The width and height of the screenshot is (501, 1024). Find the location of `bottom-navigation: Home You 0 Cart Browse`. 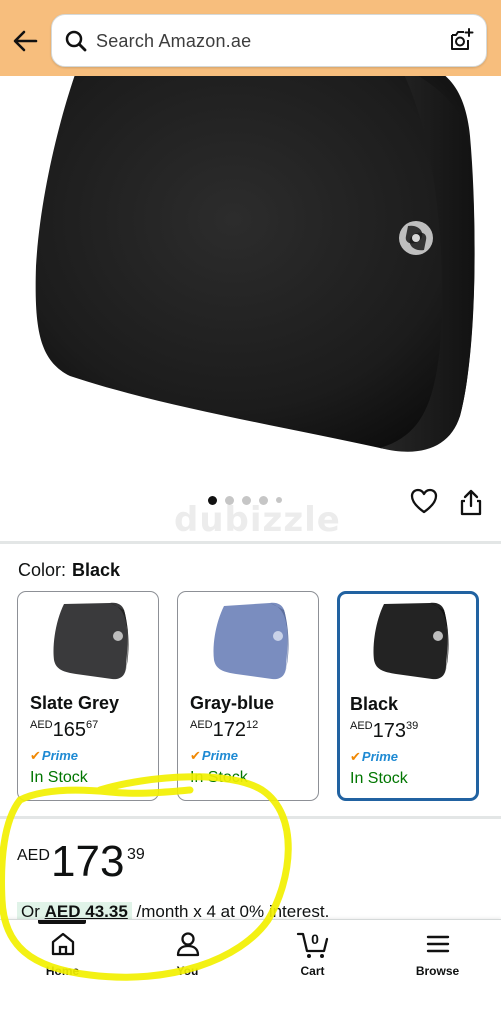

bottom-navigation: Home You 0 Cart Browse is located at coordinates (250, 971).